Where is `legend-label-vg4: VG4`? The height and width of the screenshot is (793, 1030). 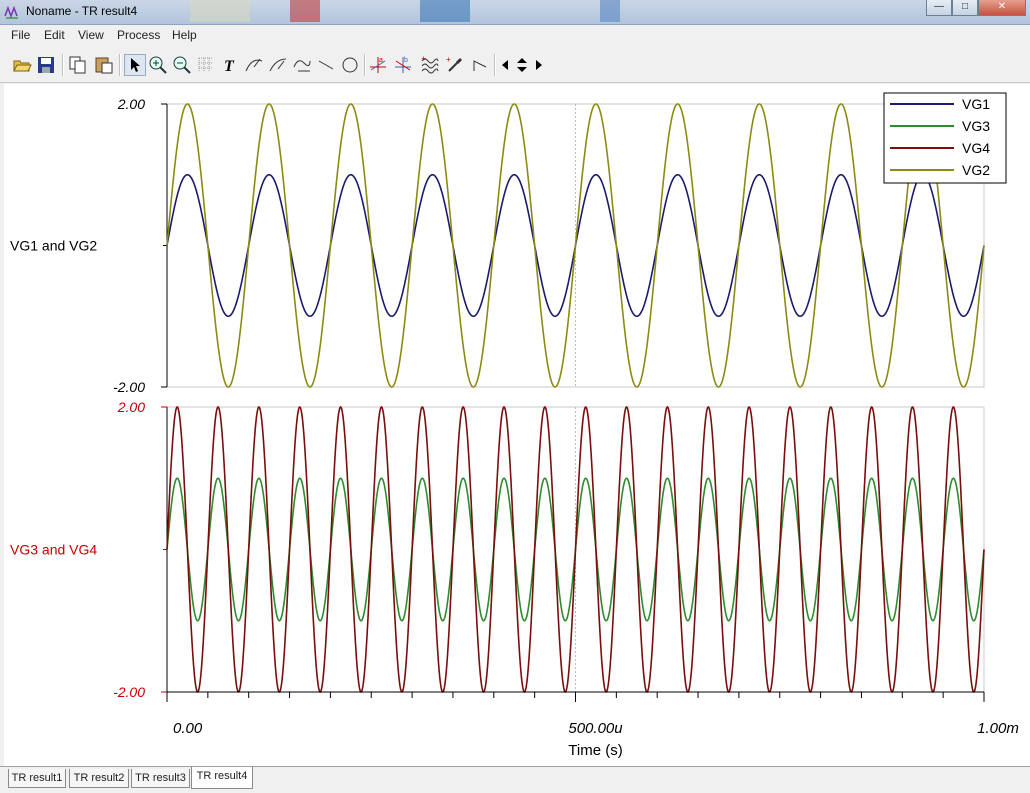
legend-label-vg4: VG4 is located at coordinates (976, 148).